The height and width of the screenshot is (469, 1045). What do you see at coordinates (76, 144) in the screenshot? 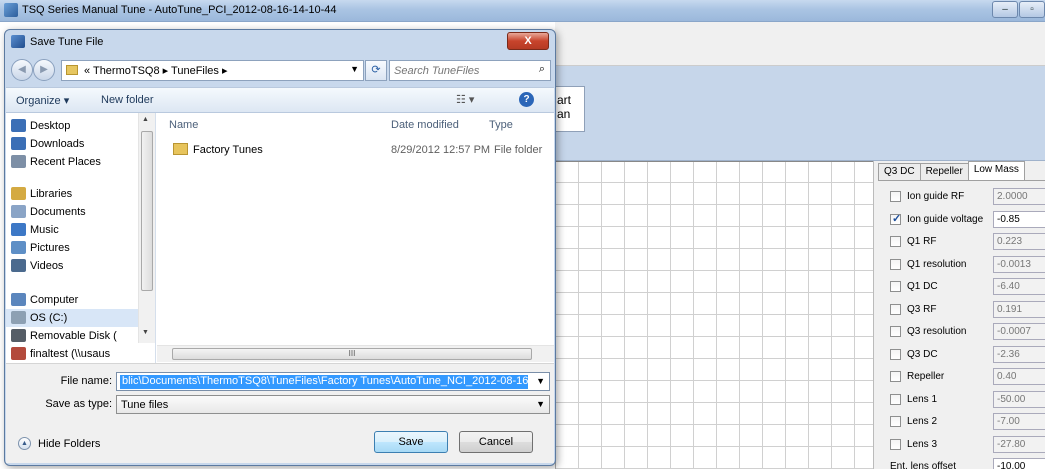
I see `nav-item: Downloads` at bounding box center [76, 144].